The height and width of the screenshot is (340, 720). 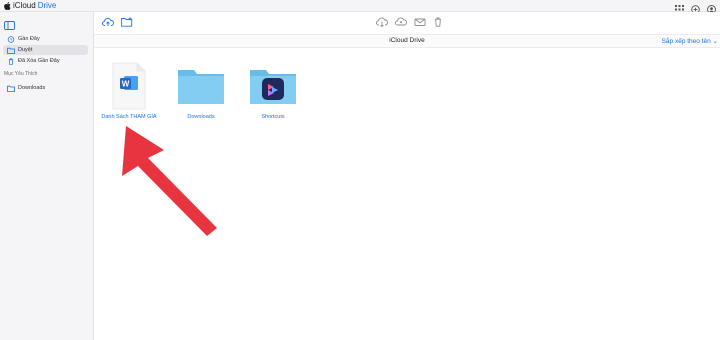 I want to click on current-folder-title: iCloud Drive, so click(x=407, y=40).